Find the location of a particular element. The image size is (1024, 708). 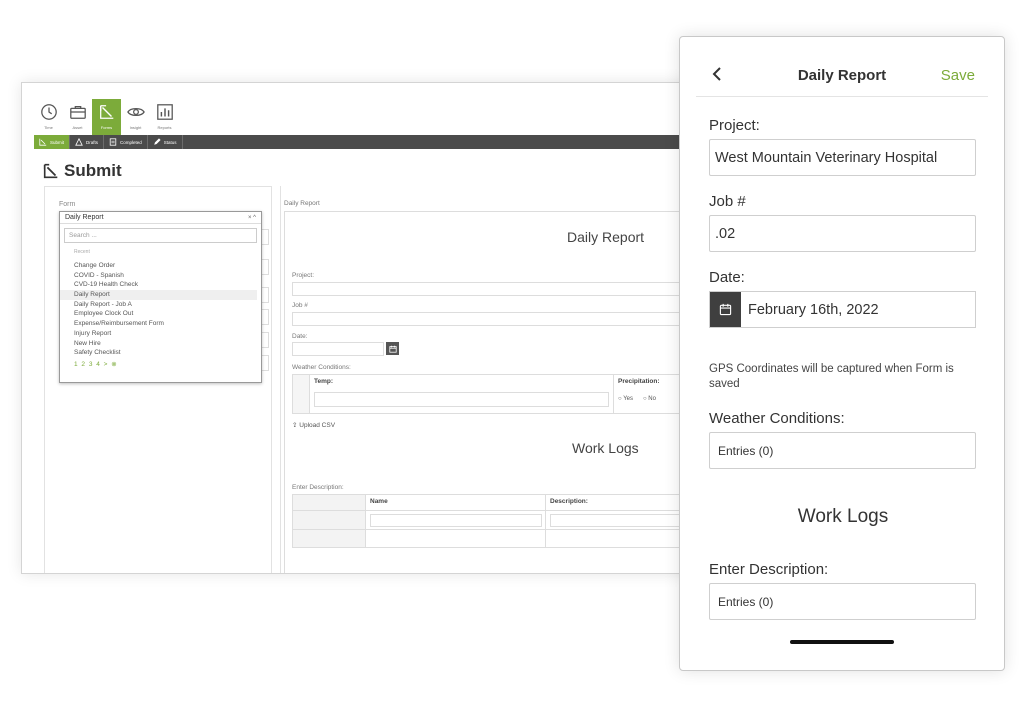

subtab-status: Status is located at coordinates (165, 142).